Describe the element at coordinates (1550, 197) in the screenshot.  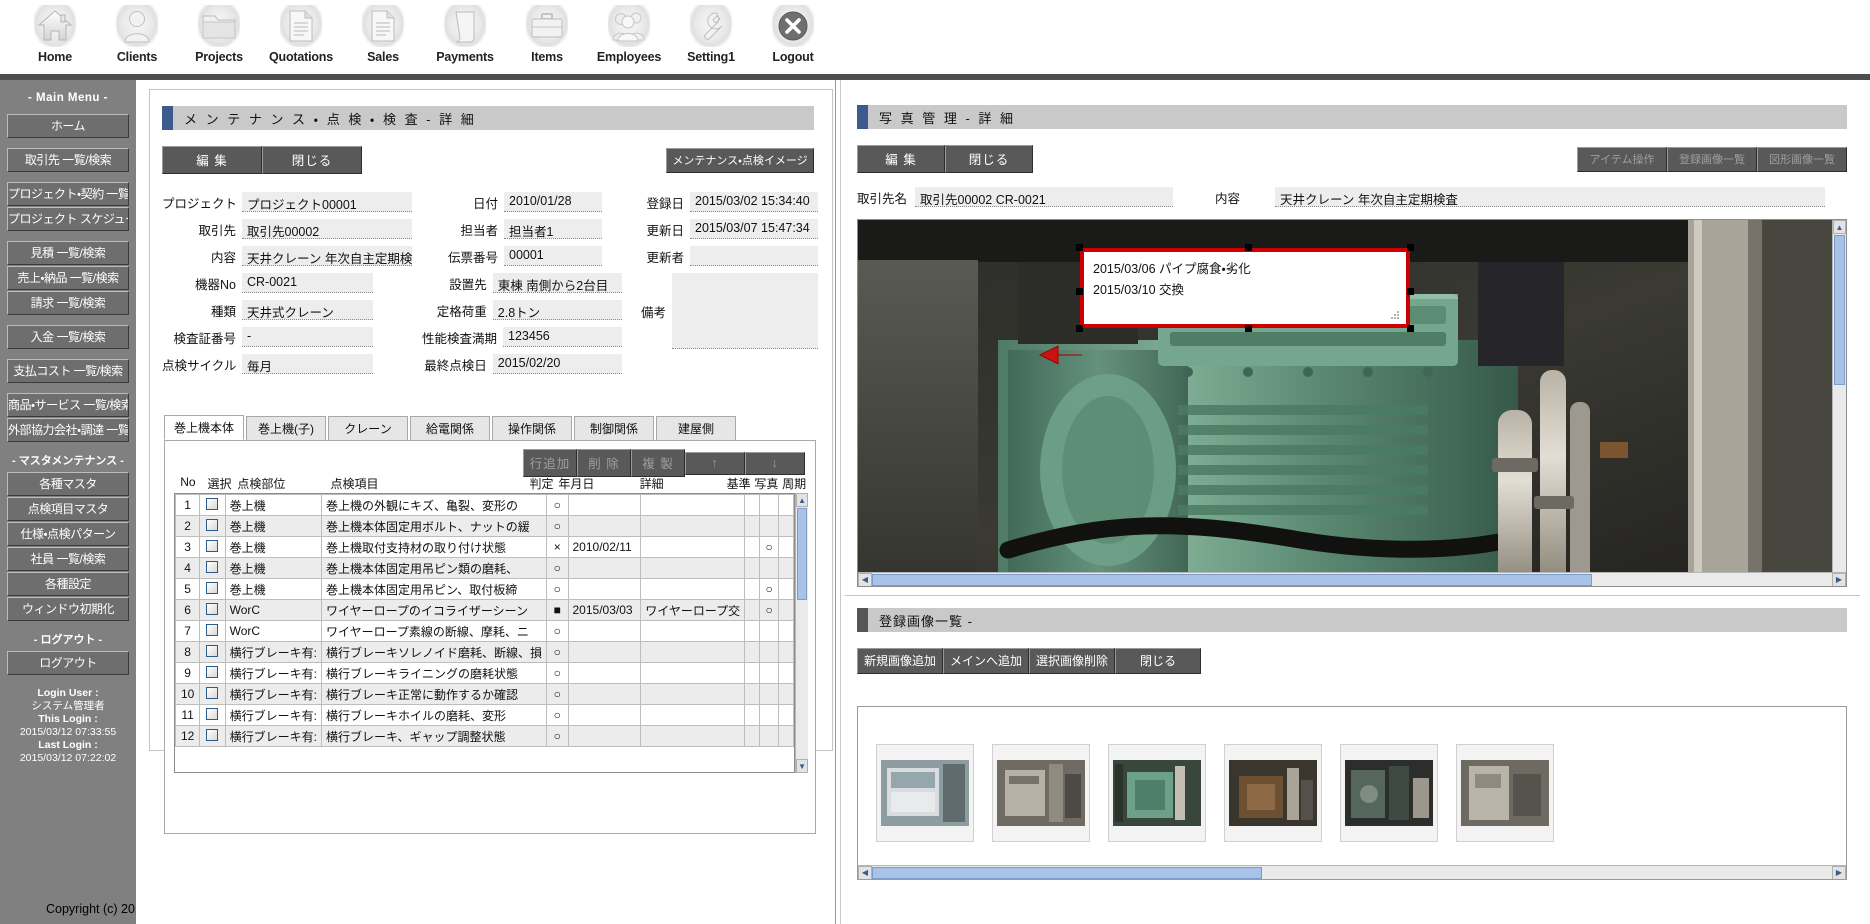
I see `field-value-content: 天井クレーン 年次自主定期検査` at that location.